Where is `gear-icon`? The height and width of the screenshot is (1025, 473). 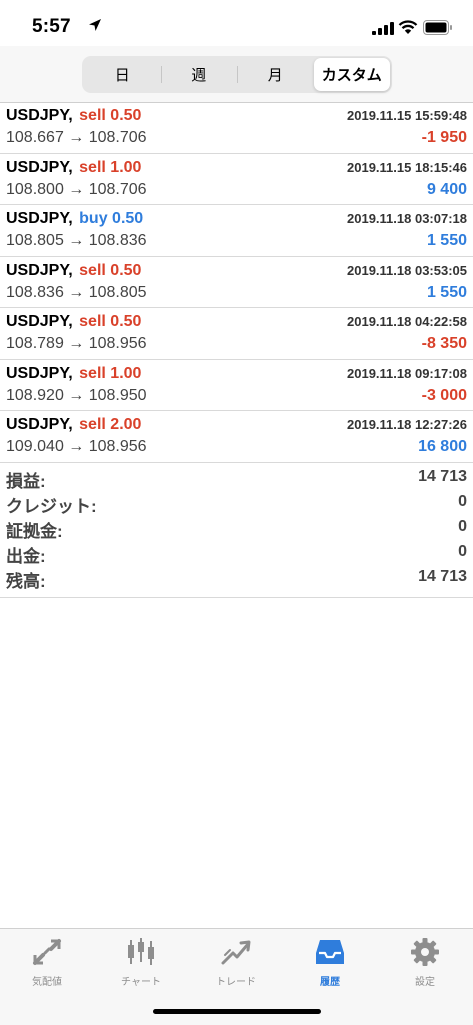 gear-icon is located at coordinates (425, 952).